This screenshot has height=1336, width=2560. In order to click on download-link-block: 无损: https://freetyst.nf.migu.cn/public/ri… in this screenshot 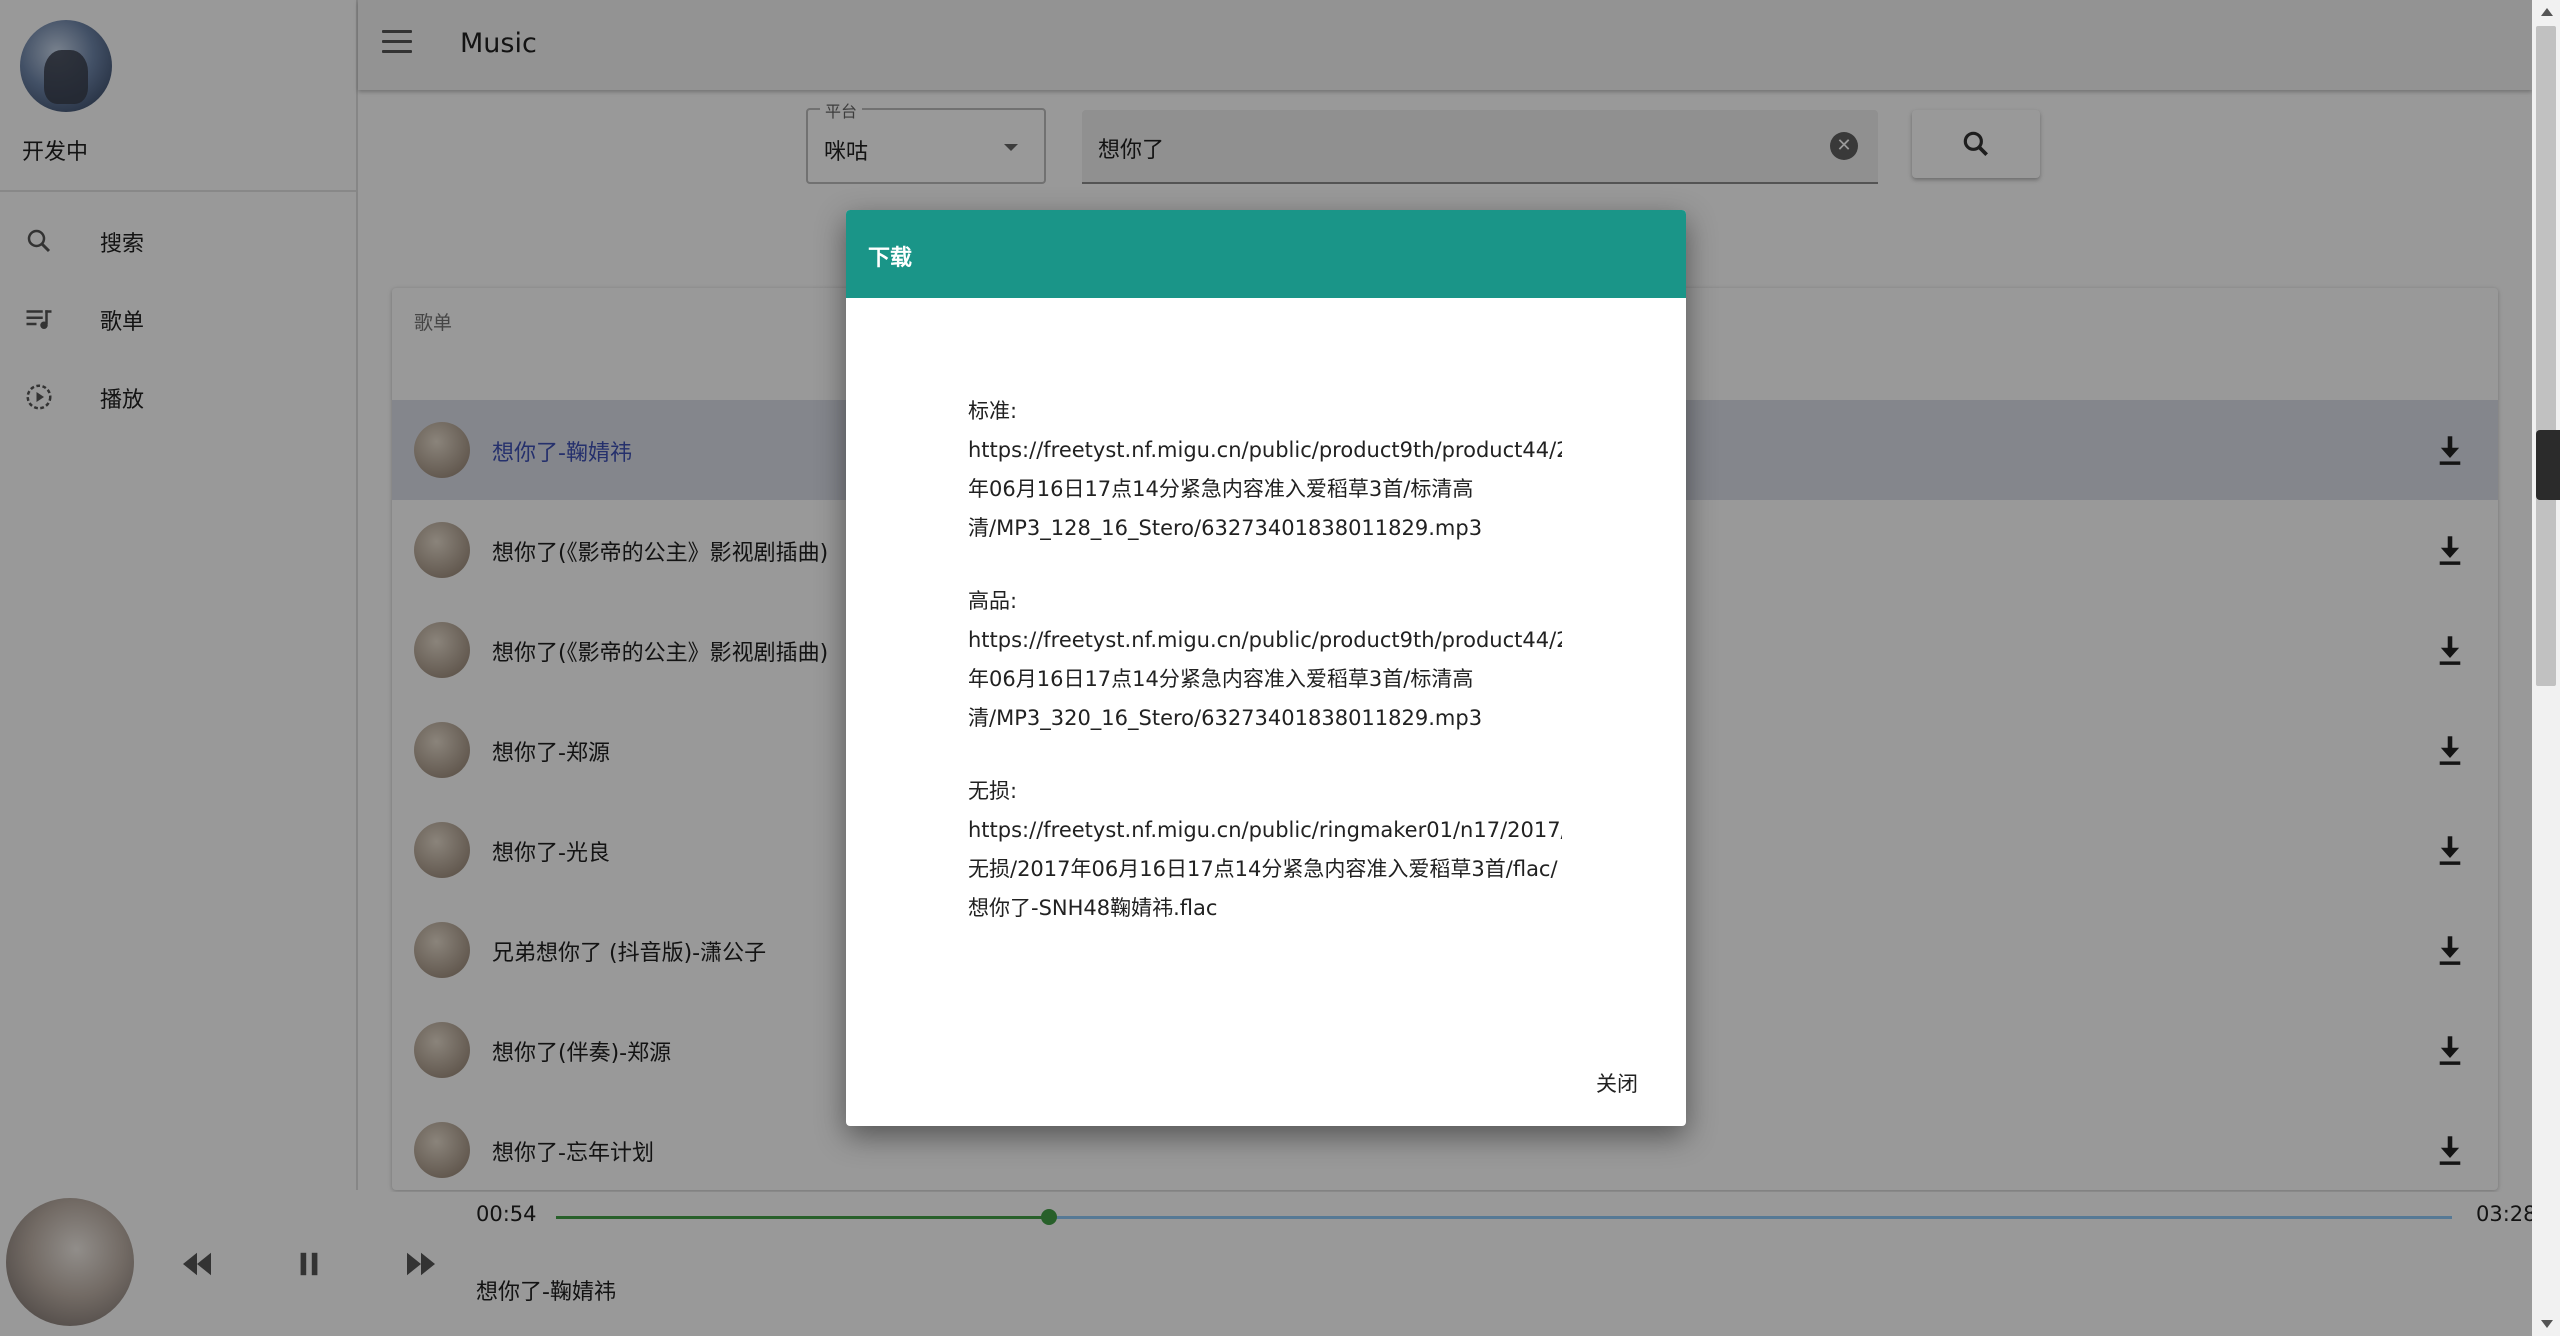, I will do `click(1265, 850)`.